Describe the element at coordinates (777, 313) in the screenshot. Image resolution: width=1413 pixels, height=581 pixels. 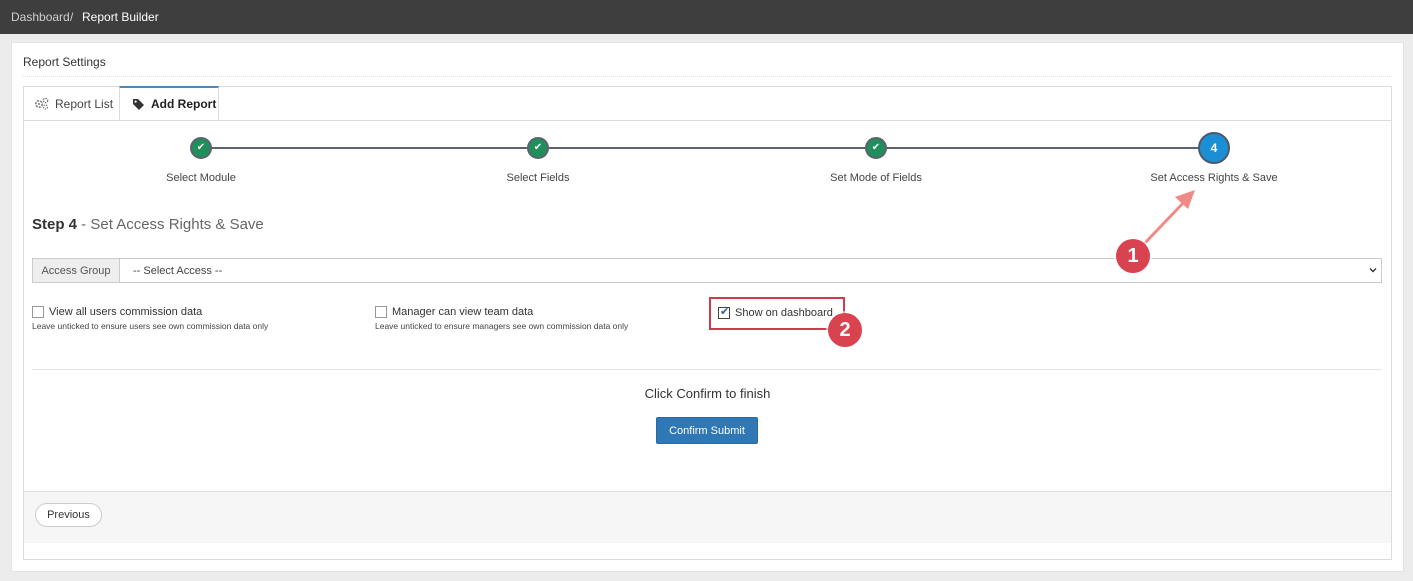
I see `annotation-highlight-box` at that location.